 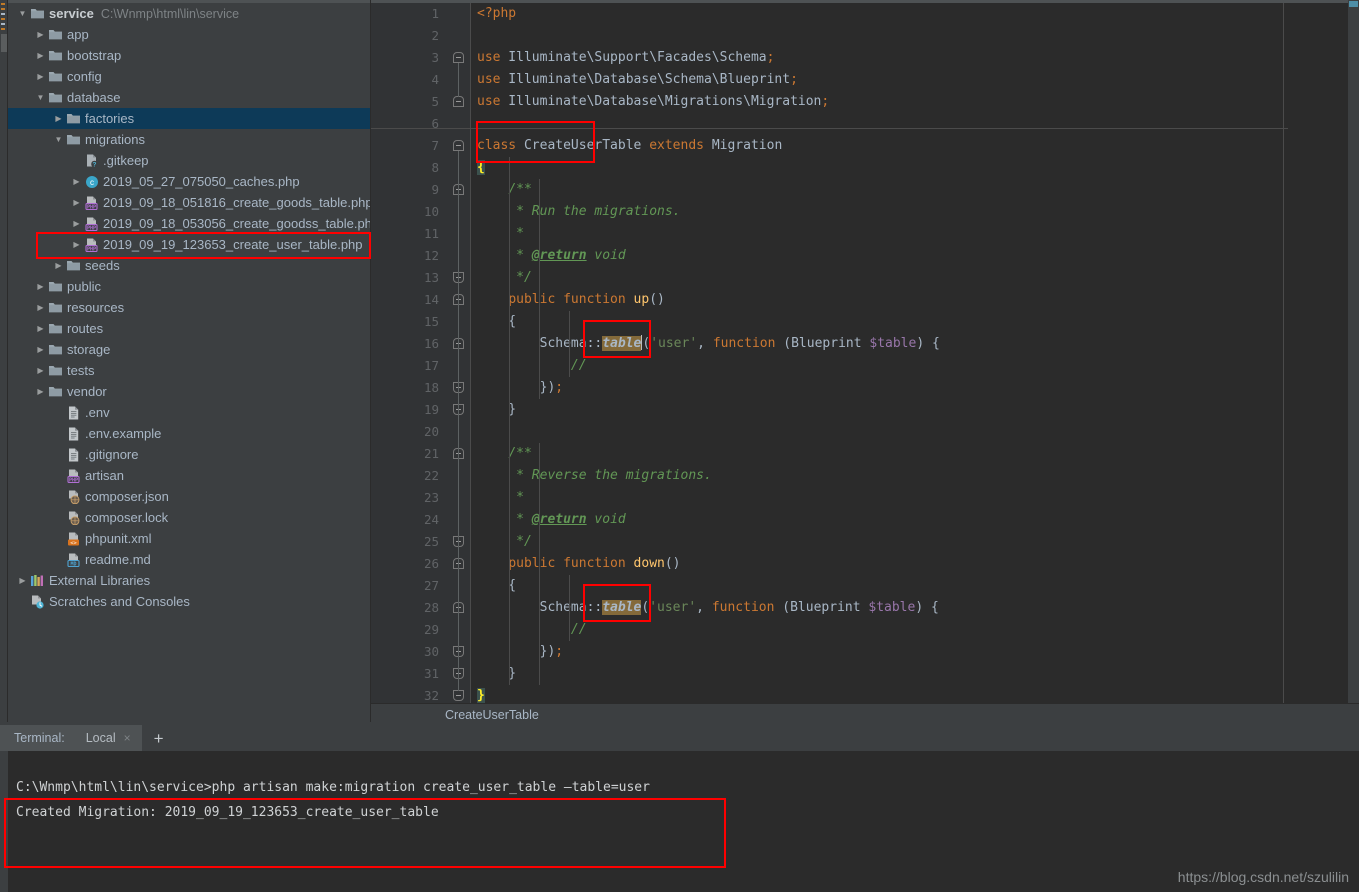 What do you see at coordinates (189, 307) in the screenshot?
I see `tree-row-resources: ▶ resources` at bounding box center [189, 307].